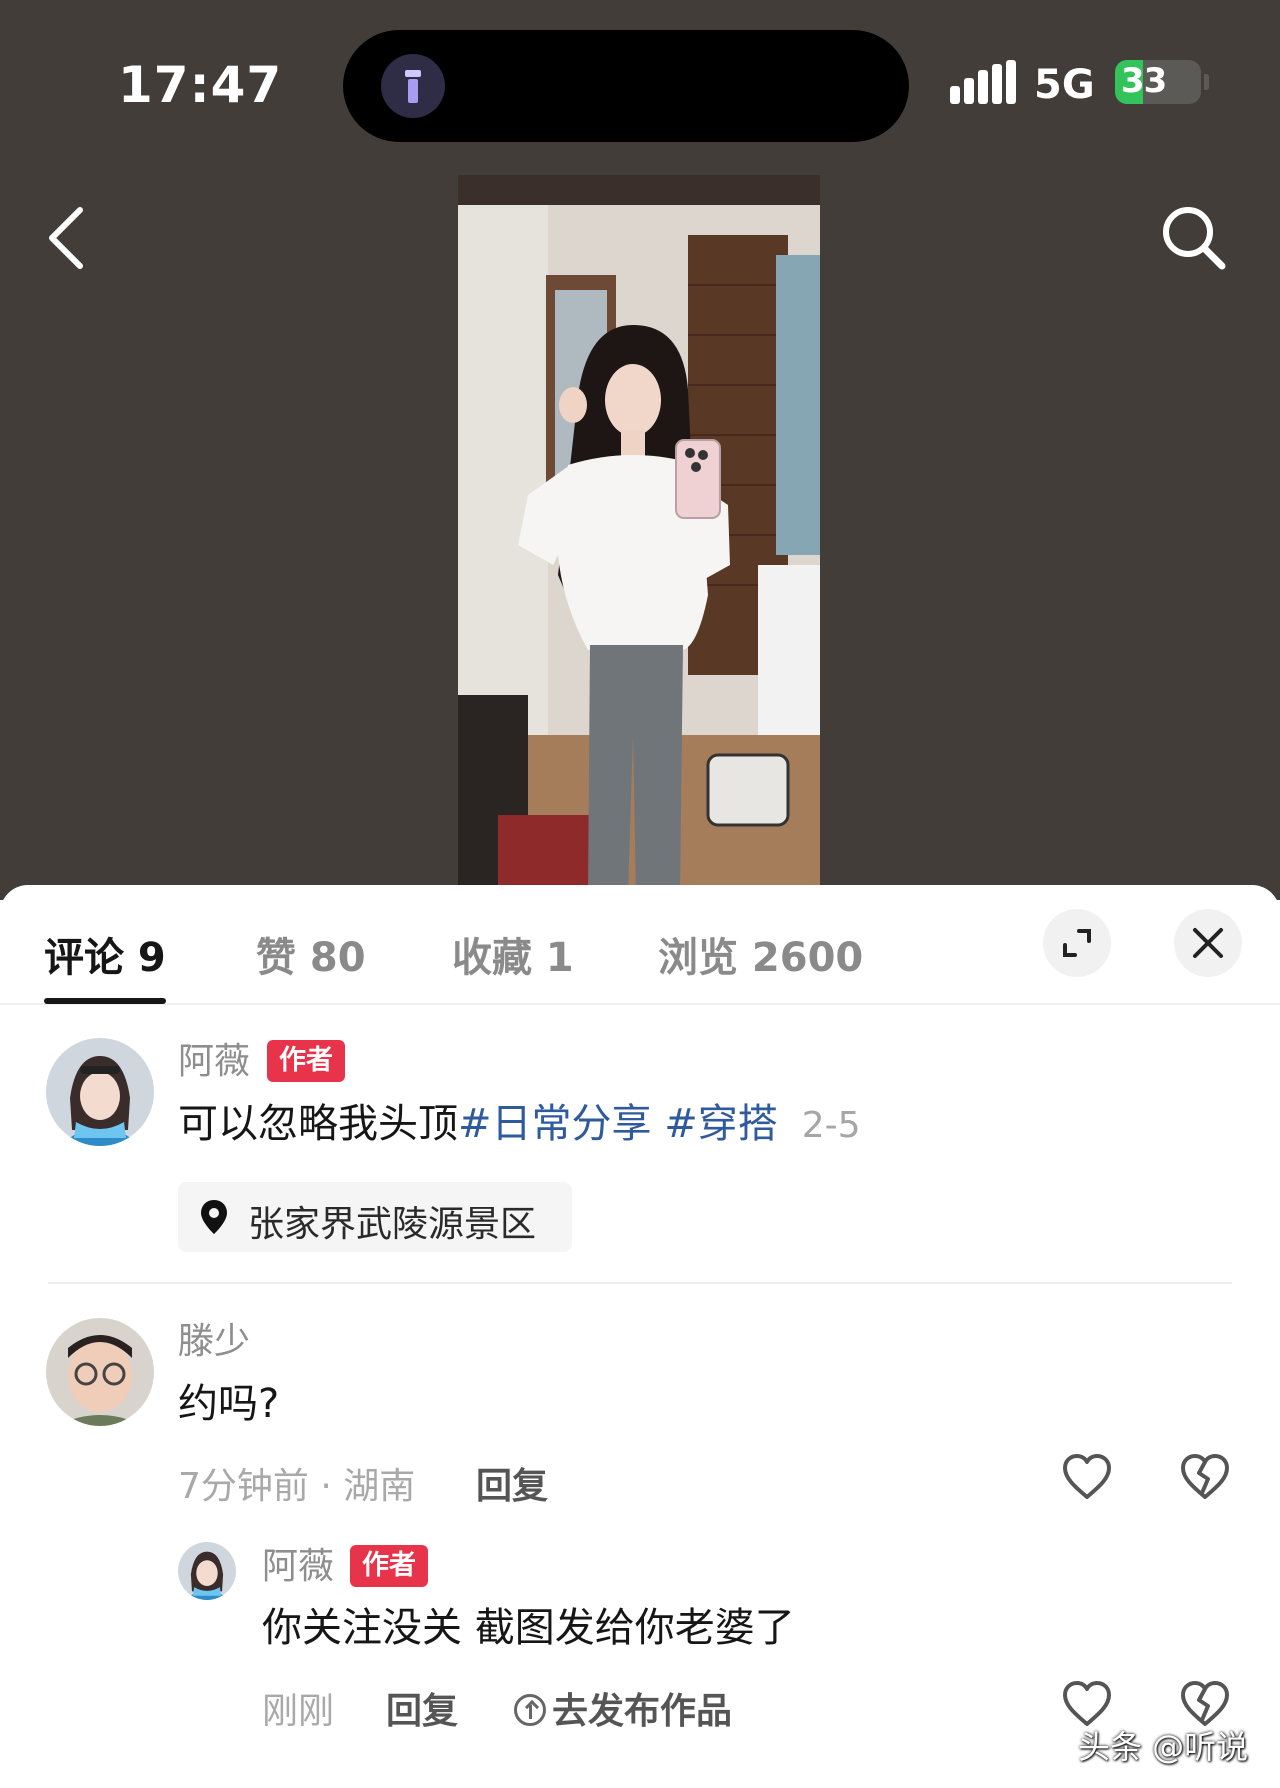 The image size is (1280, 1788). Describe the element at coordinates (214, 1217) in the screenshot. I see `location-pin-icon` at that location.